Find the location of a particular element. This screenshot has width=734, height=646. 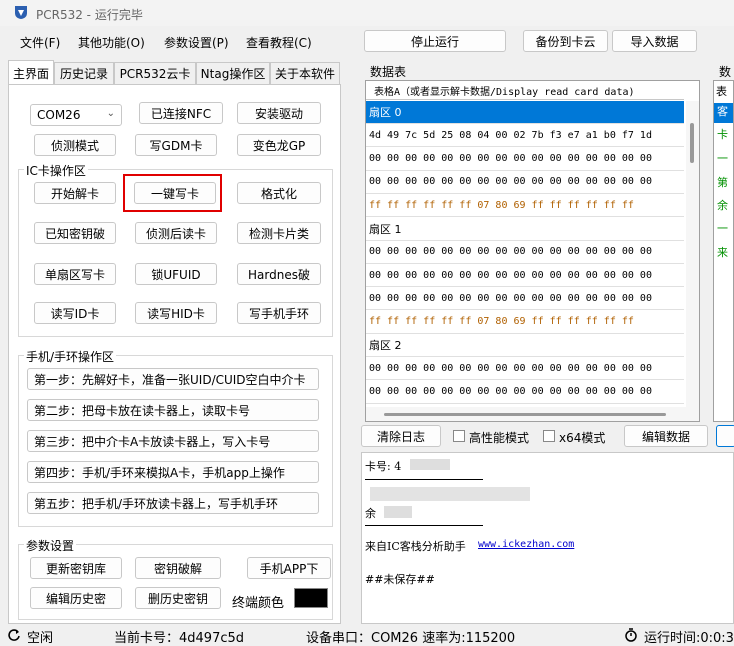

chameleon-gp-button: 变色龙GP is located at coordinates (279, 145).